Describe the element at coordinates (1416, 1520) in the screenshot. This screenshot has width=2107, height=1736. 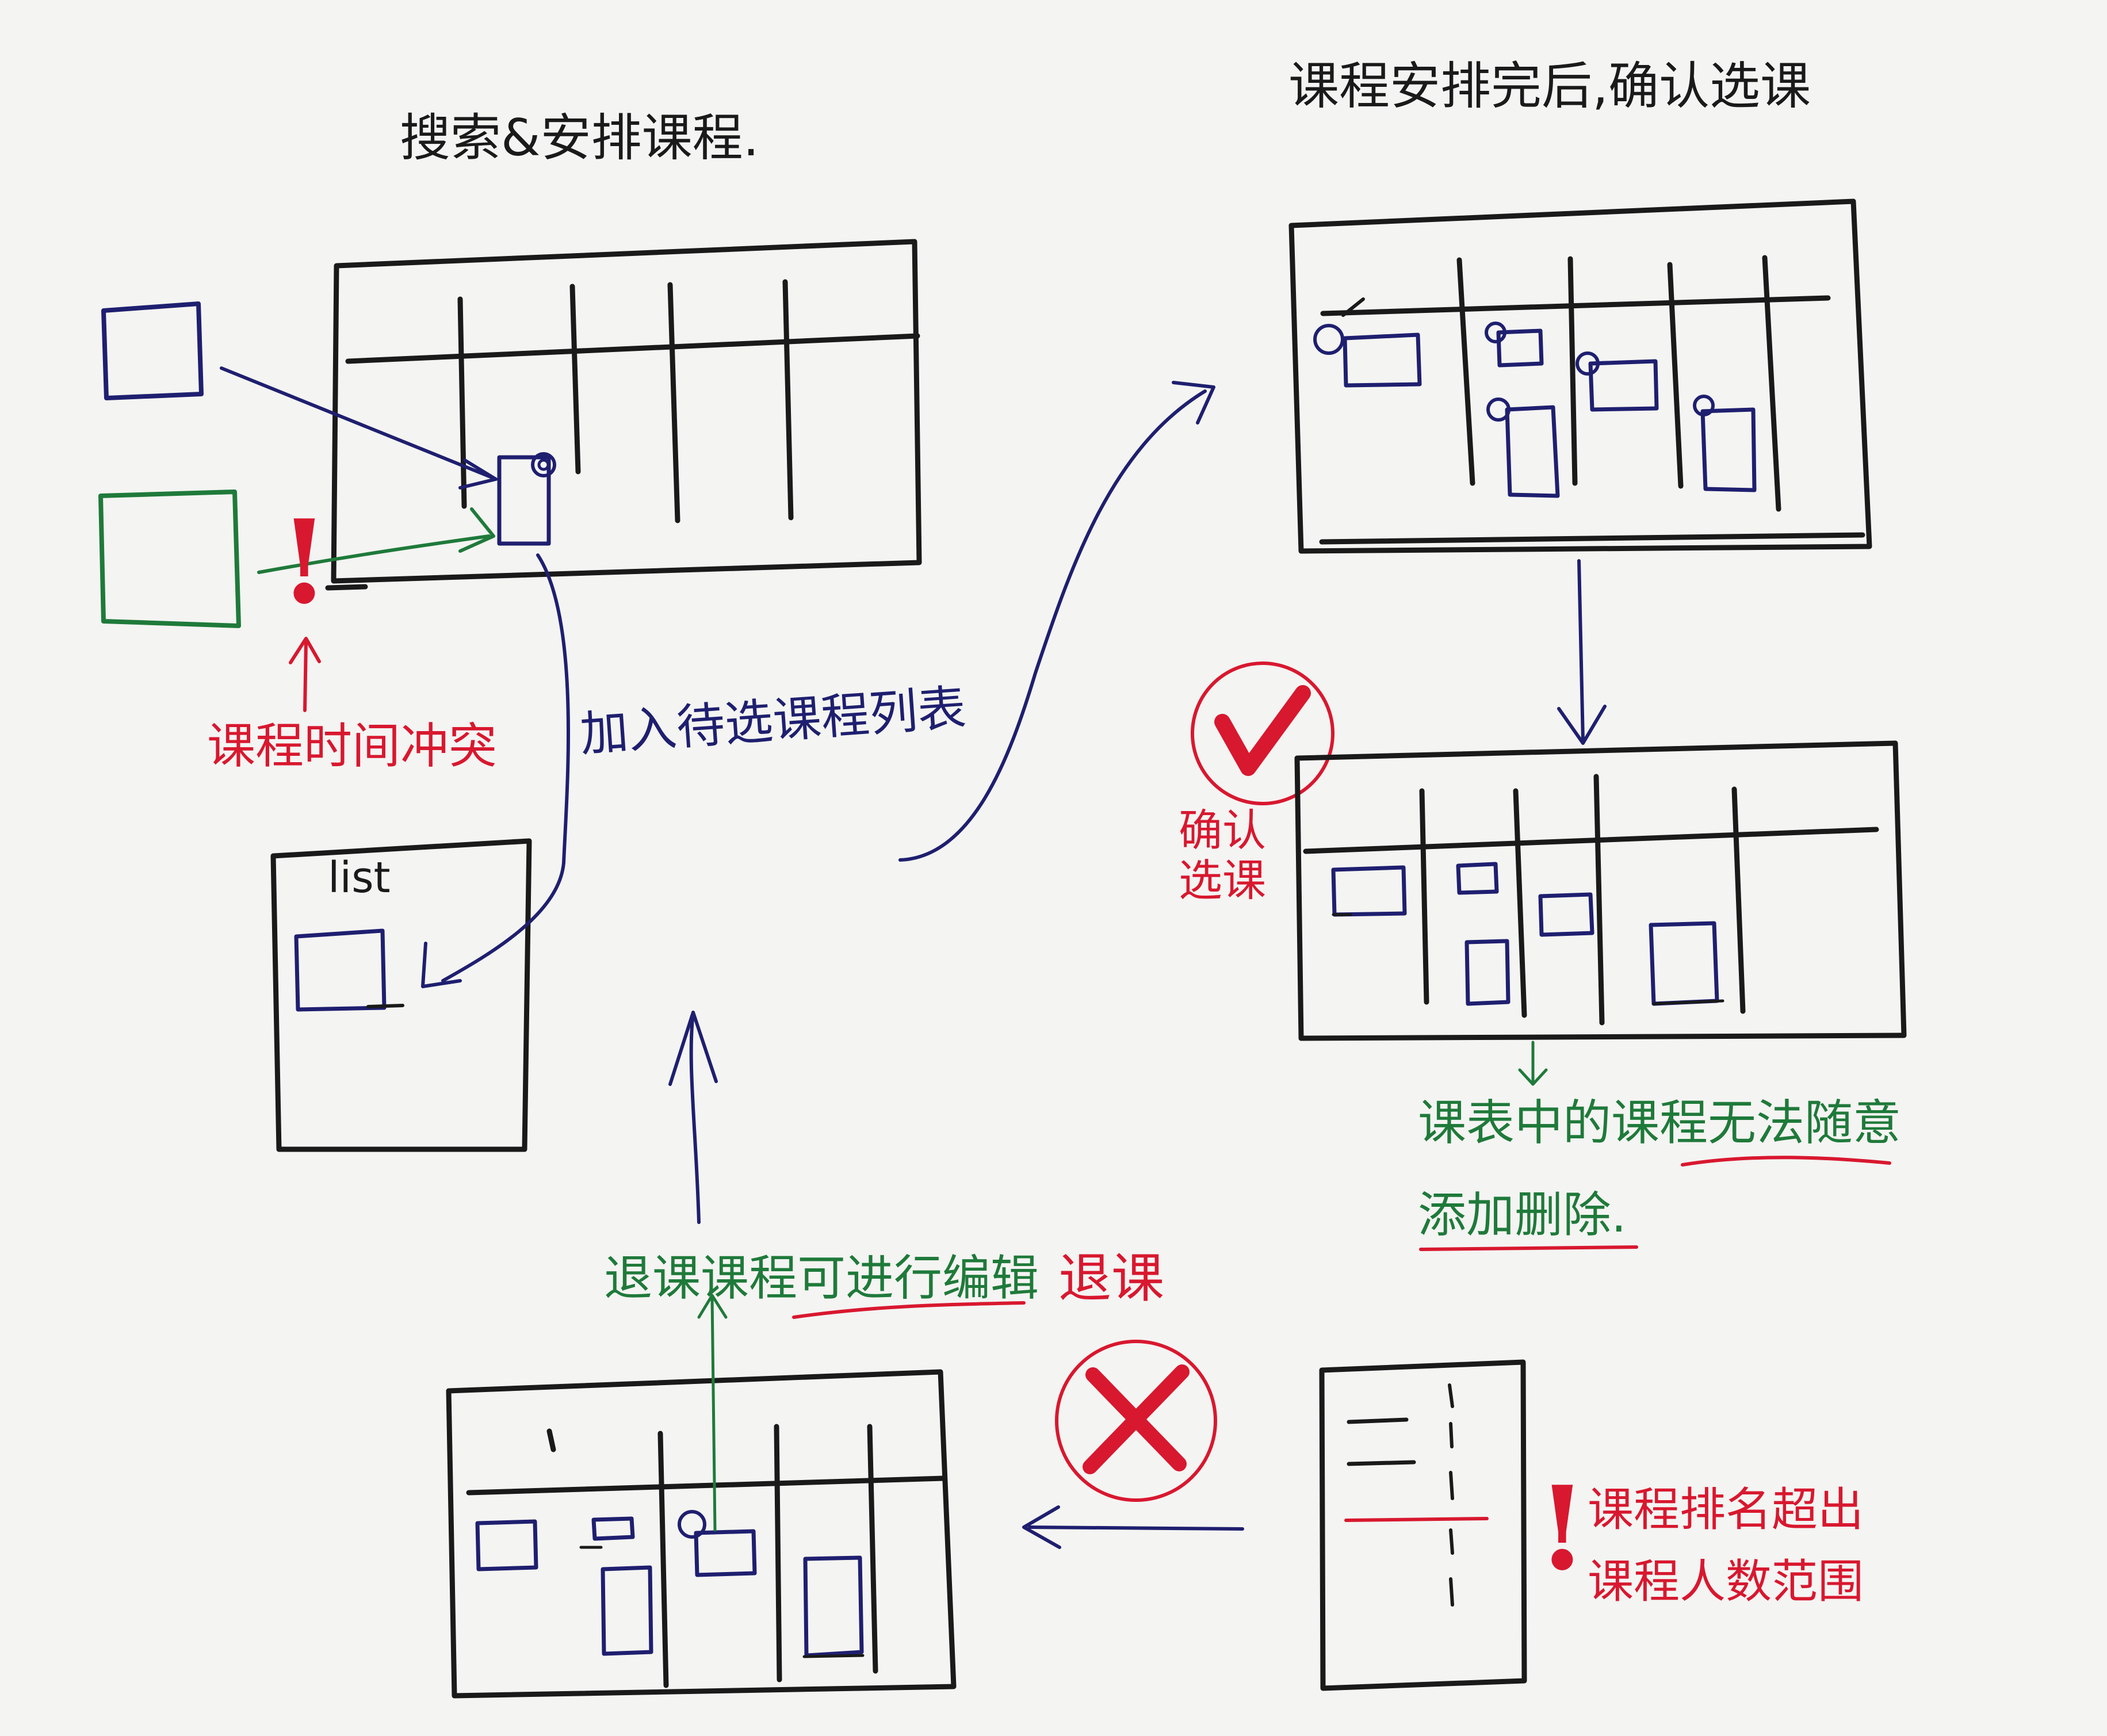
I see `capacity-line` at that location.